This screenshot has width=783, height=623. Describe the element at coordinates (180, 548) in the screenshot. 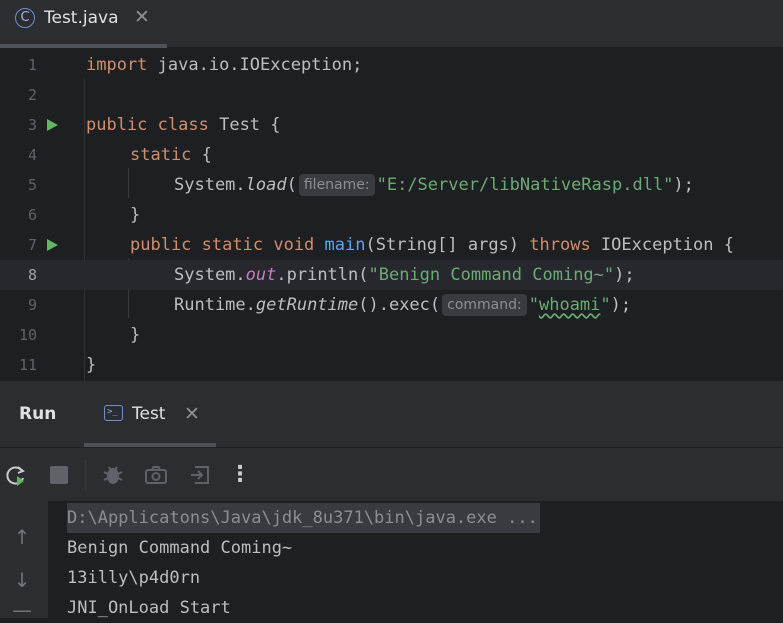

I see `console-output-line: Benign Command Coming~` at that location.